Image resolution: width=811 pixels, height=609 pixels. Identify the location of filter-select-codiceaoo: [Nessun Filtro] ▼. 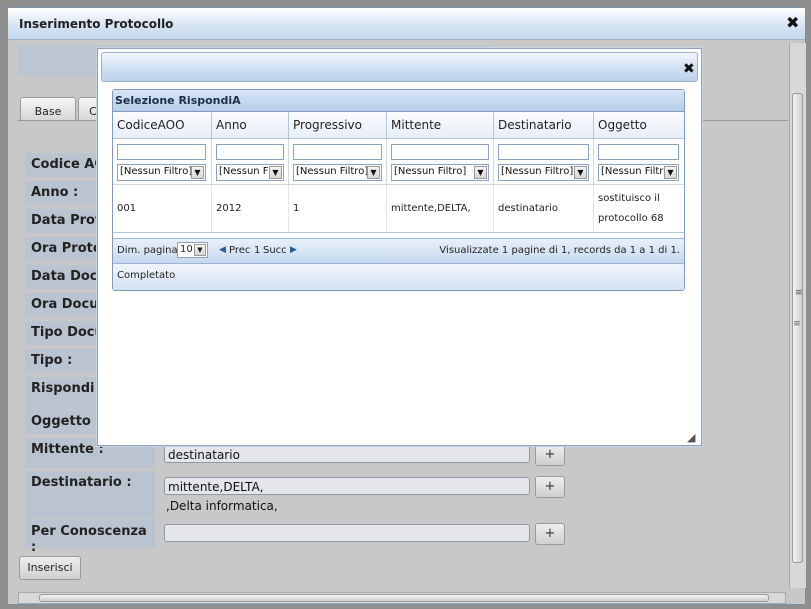
(161, 172).